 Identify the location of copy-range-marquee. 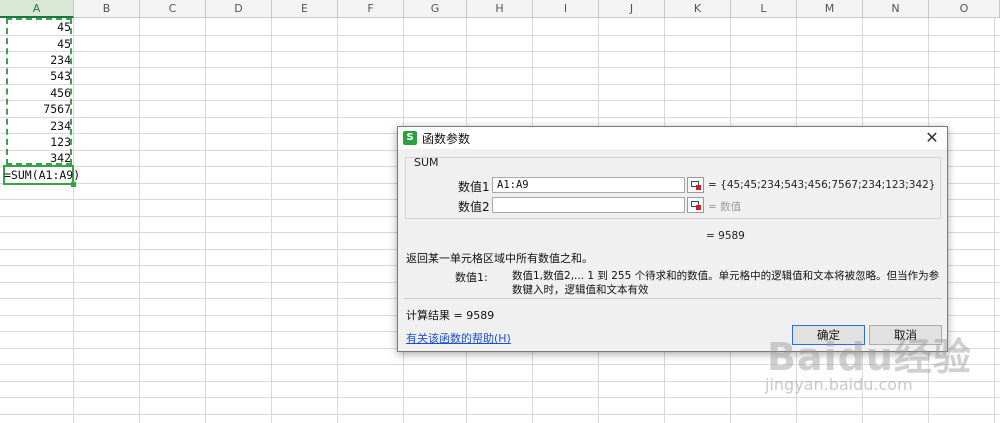
(39, 91).